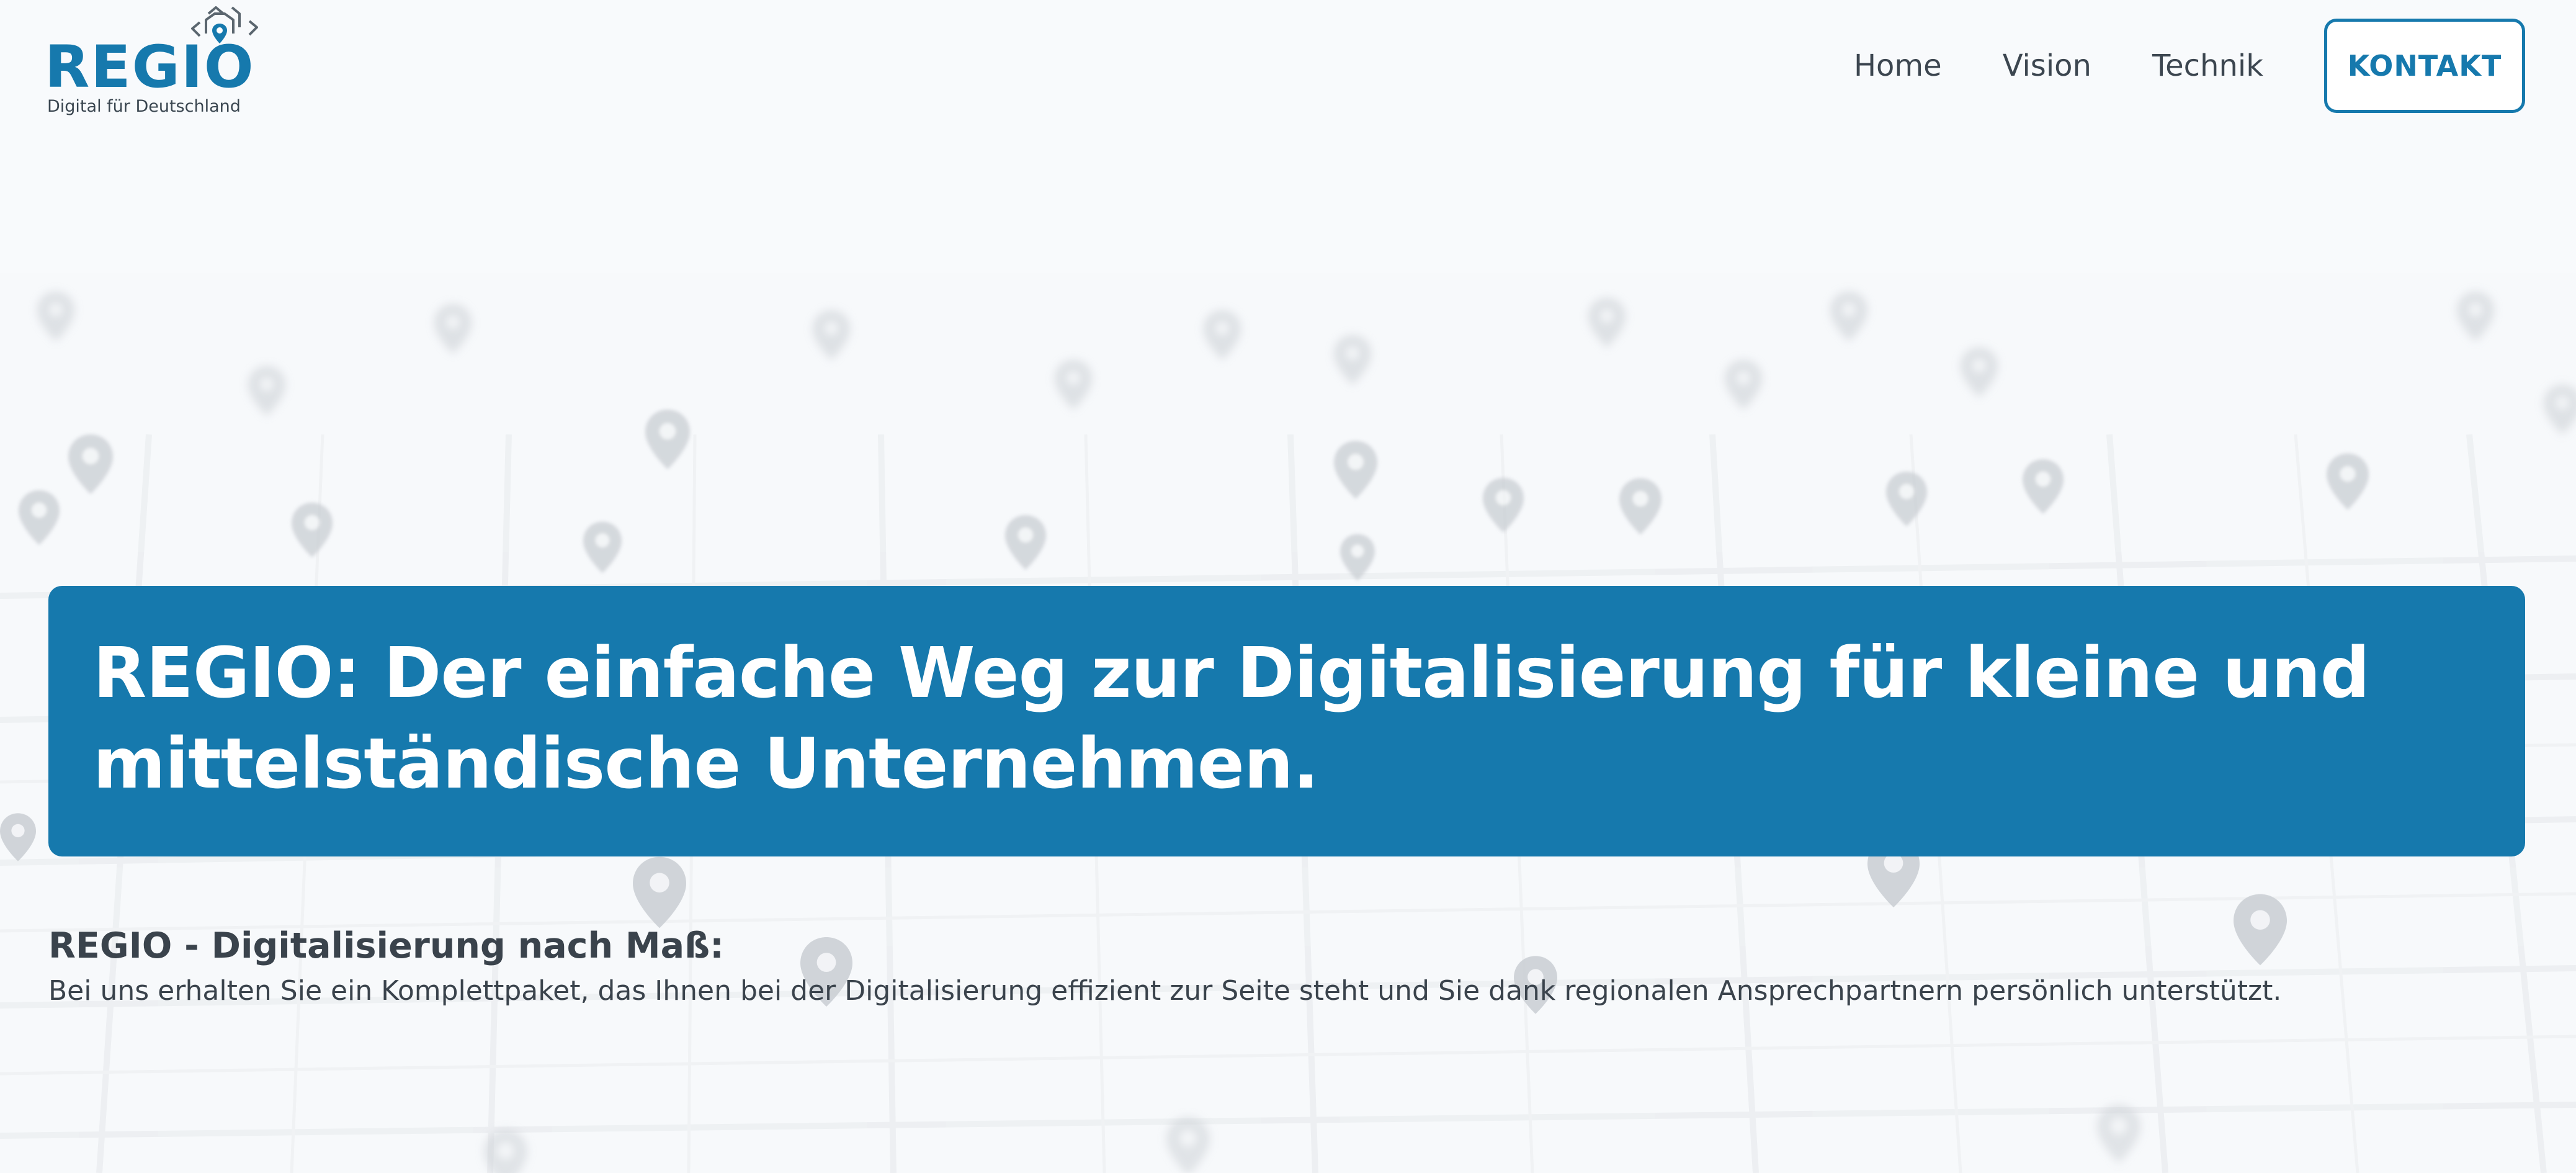 The height and width of the screenshot is (1173, 2576). I want to click on logo-tagline: Digital für Deutschland, so click(144, 106).